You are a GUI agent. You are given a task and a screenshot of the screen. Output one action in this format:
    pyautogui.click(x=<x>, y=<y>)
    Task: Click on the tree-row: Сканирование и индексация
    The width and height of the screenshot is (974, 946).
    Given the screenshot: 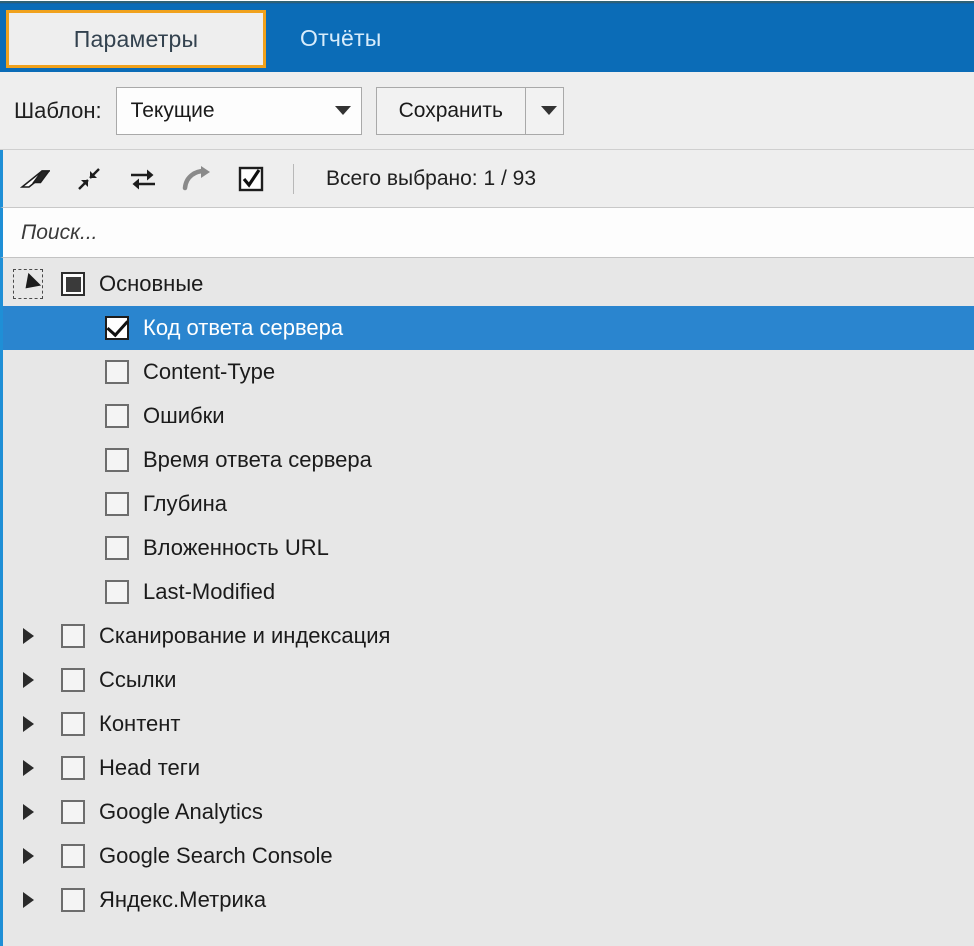 What is the action you would take?
    pyautogui.click(x=488, y=636)
    